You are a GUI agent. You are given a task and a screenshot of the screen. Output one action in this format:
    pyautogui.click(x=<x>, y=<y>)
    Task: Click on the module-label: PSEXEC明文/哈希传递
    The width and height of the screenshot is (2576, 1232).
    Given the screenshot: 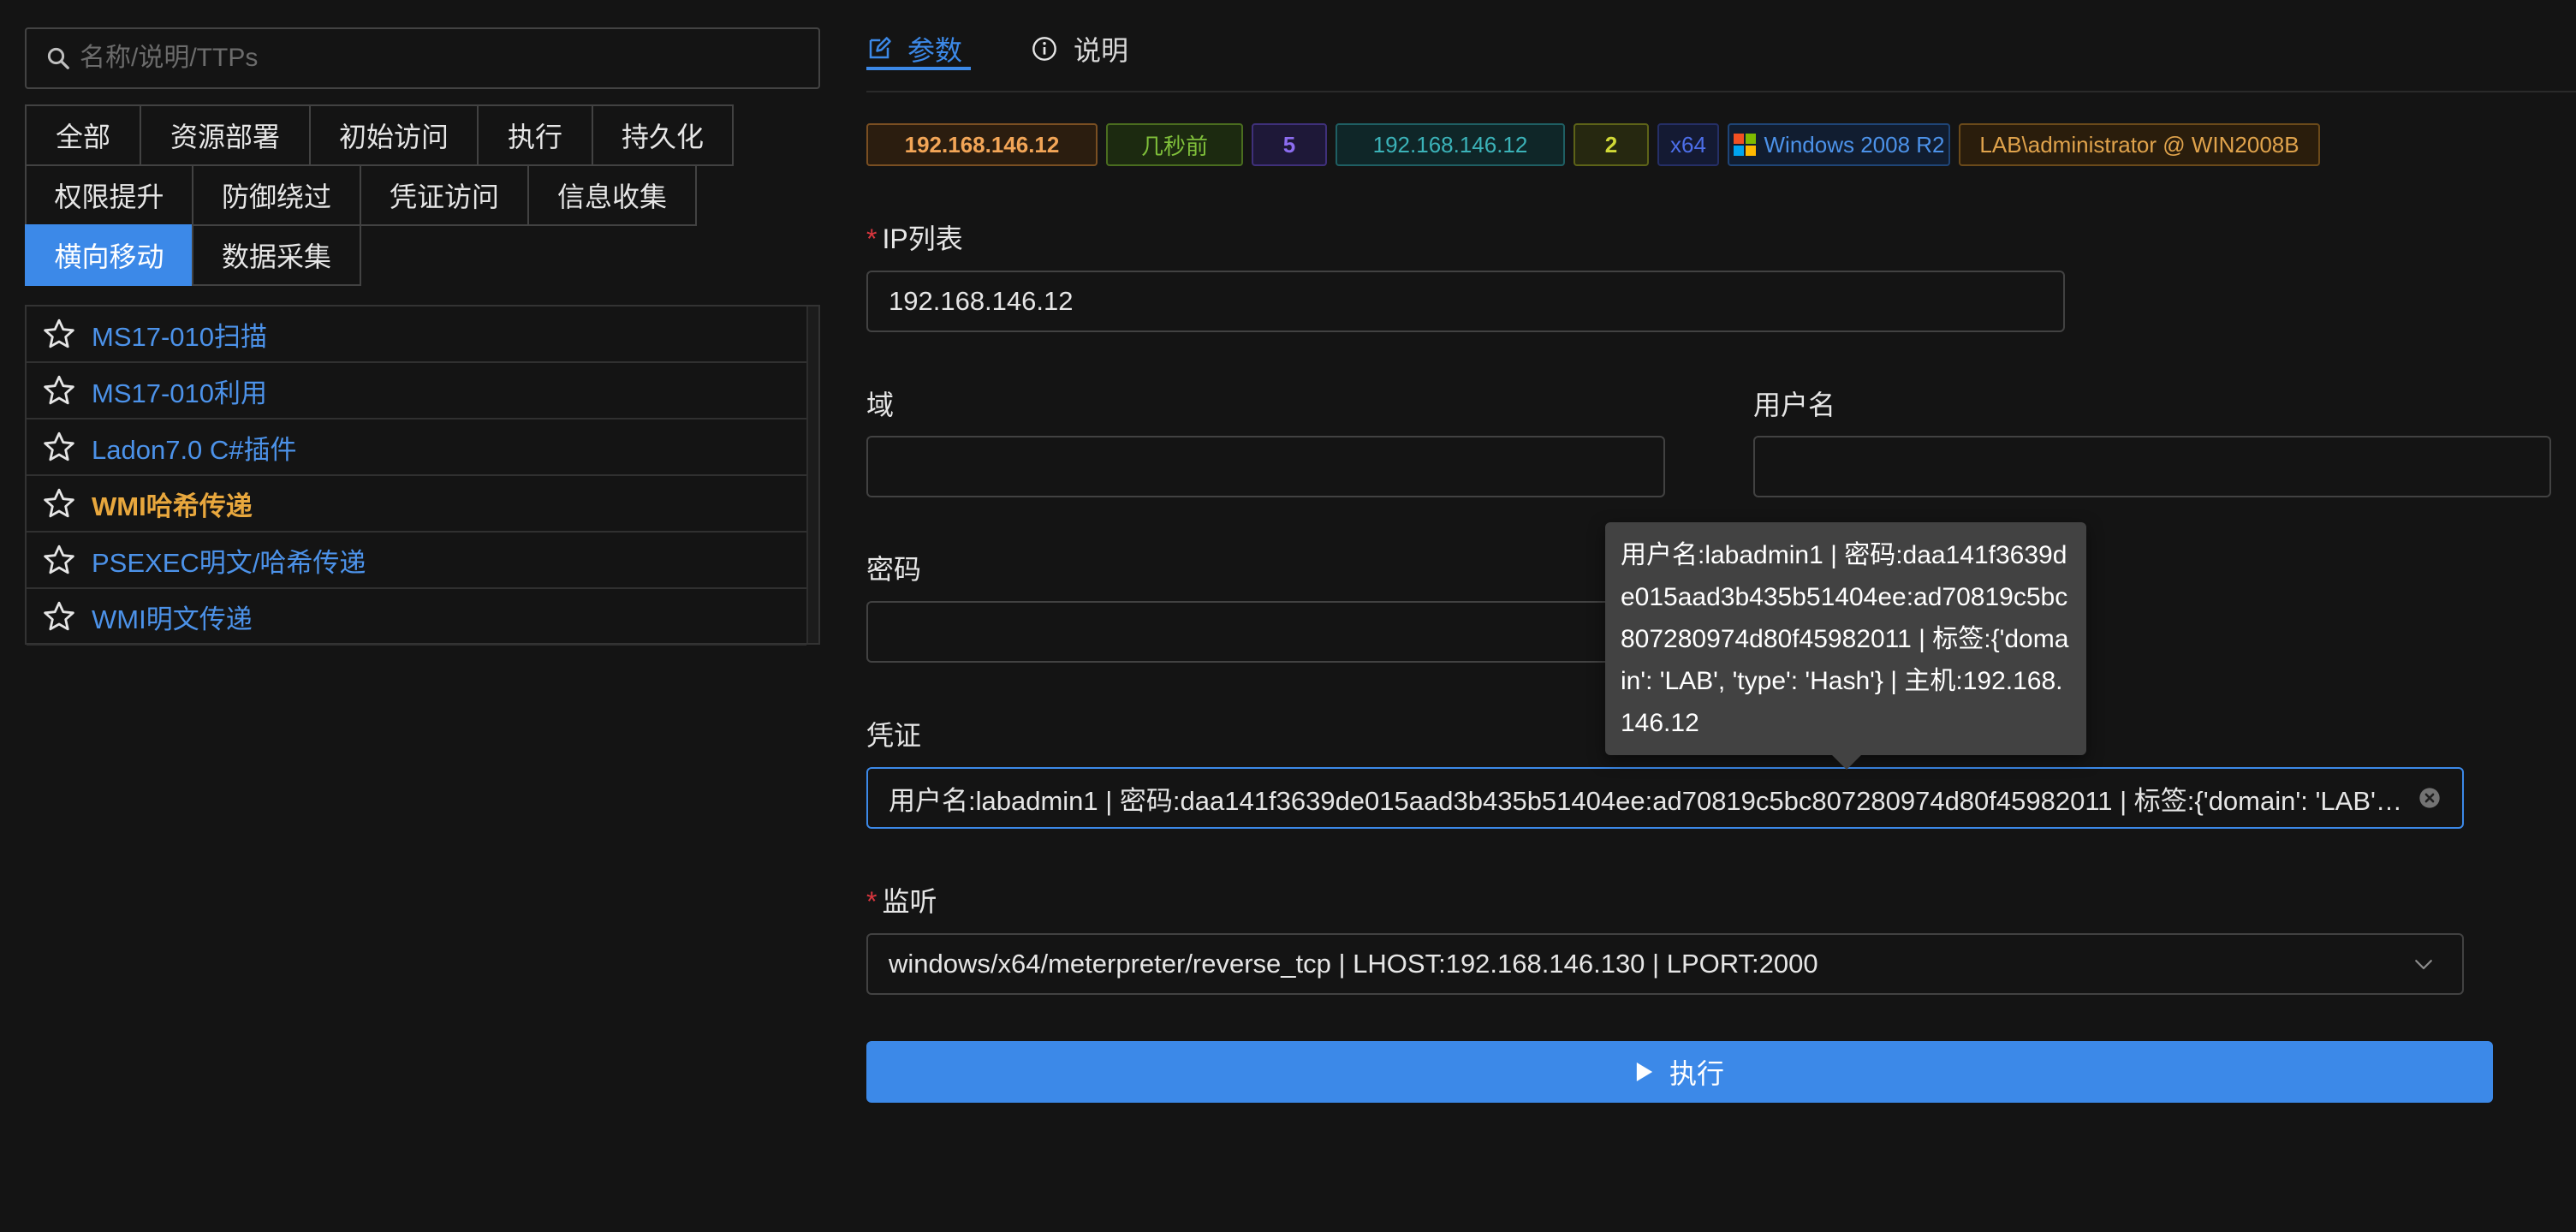 What is the action you would take?
    pyautogui.click(x=229, y=560)
    